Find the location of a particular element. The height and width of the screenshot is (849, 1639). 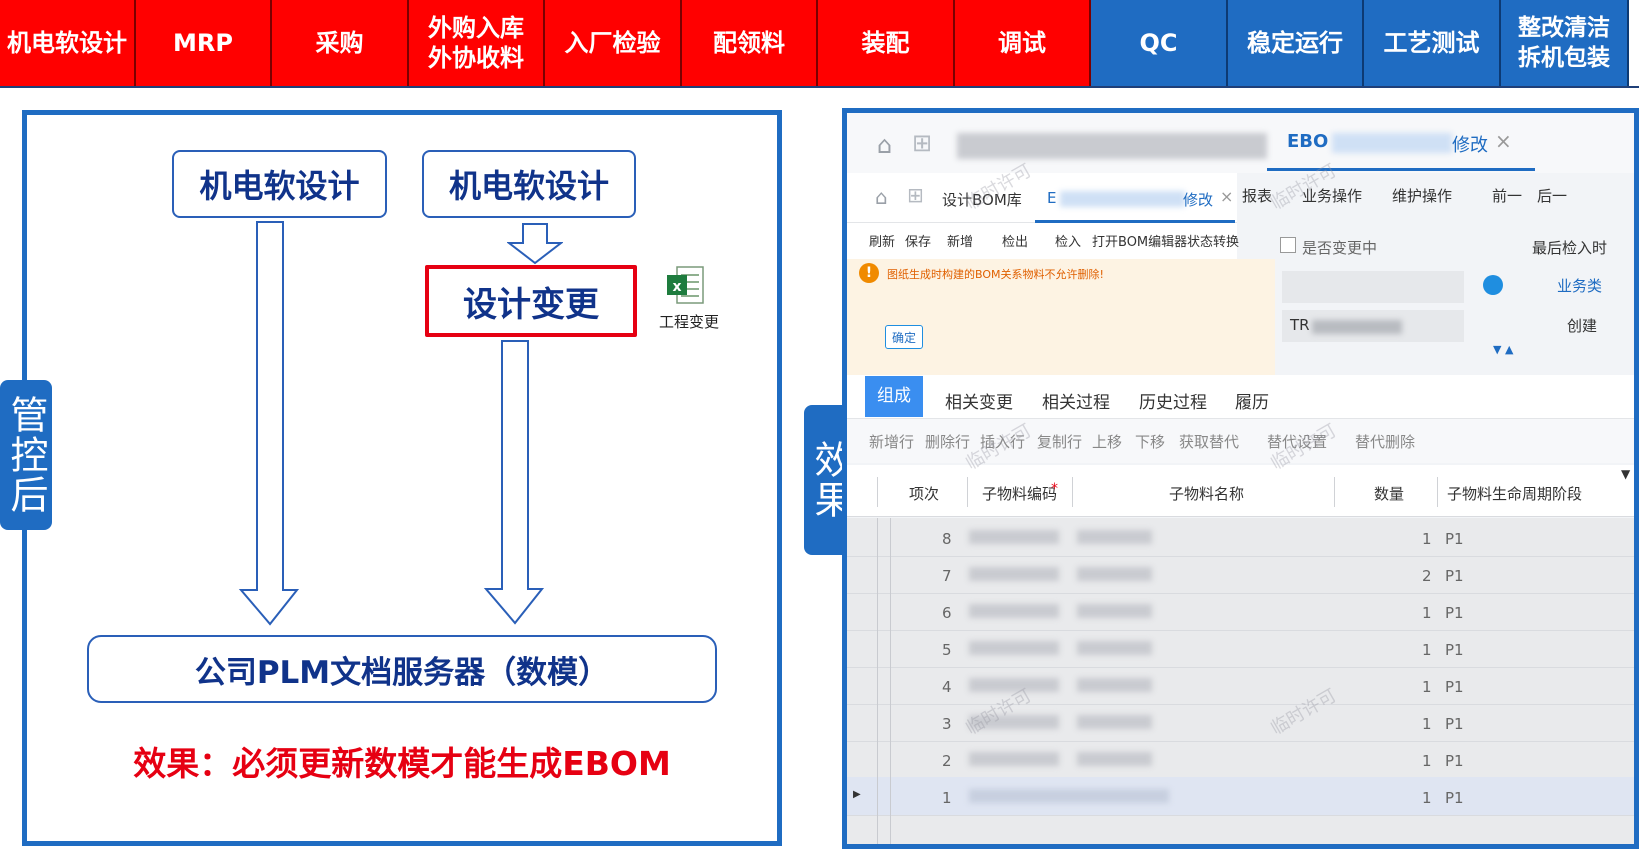

table-row: 8 1 P1 is located at coordinates (1240, 537).